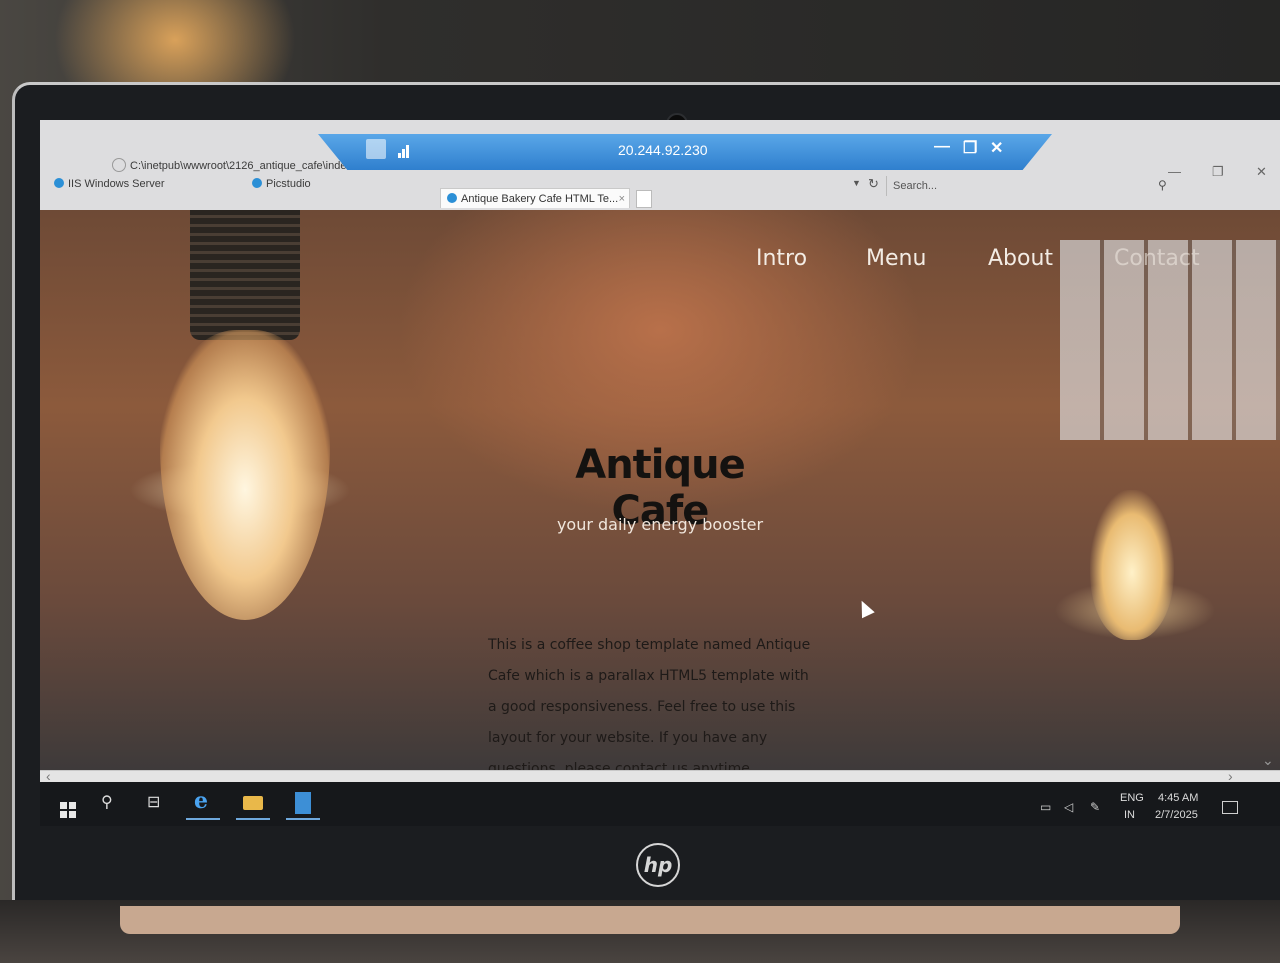 This screenshot has width=1280, height=963. What do you see at coordinates (1176, 815) in the screenshot?
I see `clock-date: 2/7/2025` at bounding box center [1176, 815].